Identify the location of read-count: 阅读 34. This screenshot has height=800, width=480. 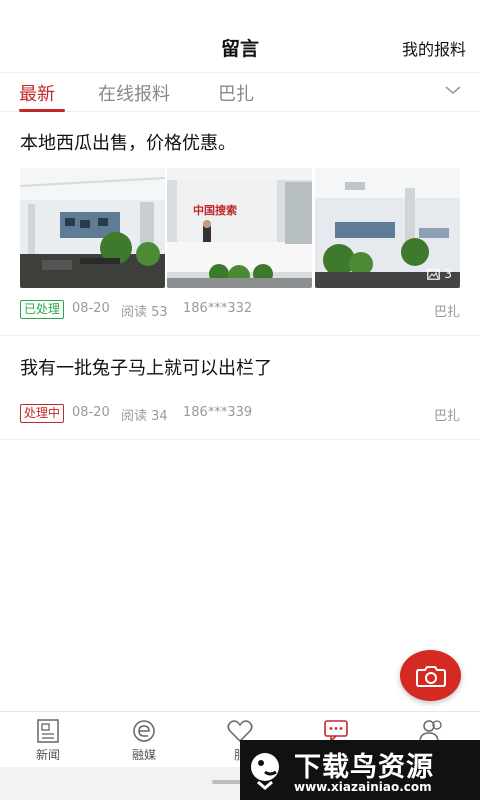
(144, 416).